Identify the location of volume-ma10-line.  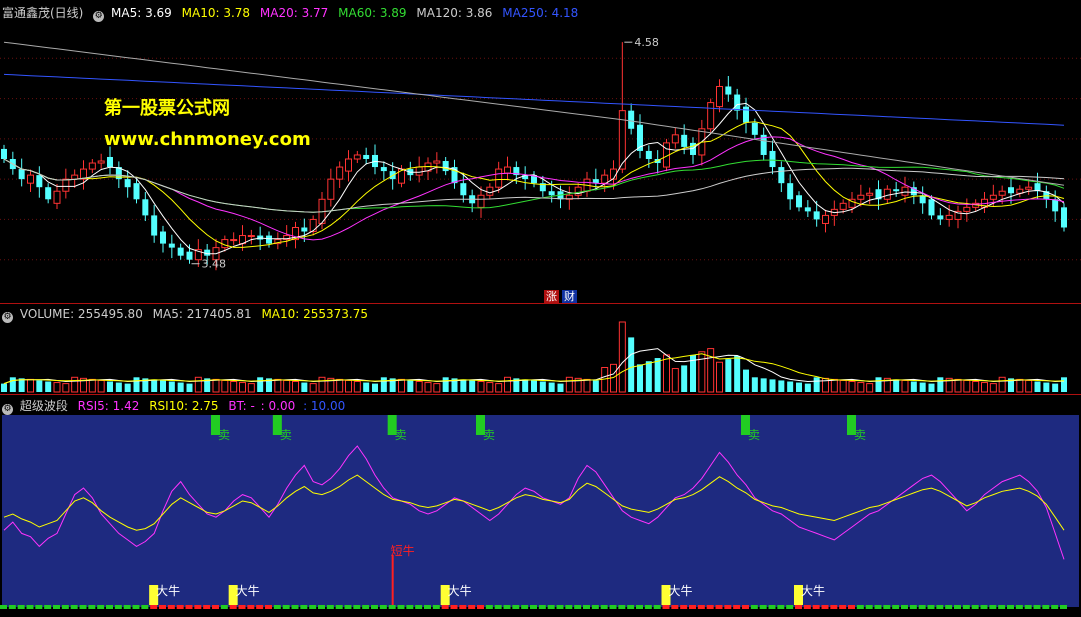
(534, 369).